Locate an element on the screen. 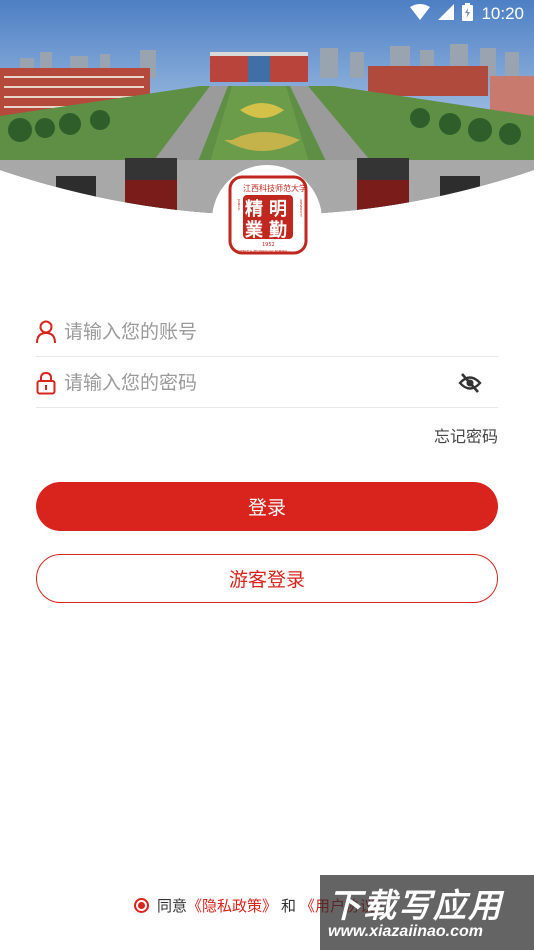 The image size is (534, 950). logo-side-text-left: JIANGXI is located at coordinates (239, 204).